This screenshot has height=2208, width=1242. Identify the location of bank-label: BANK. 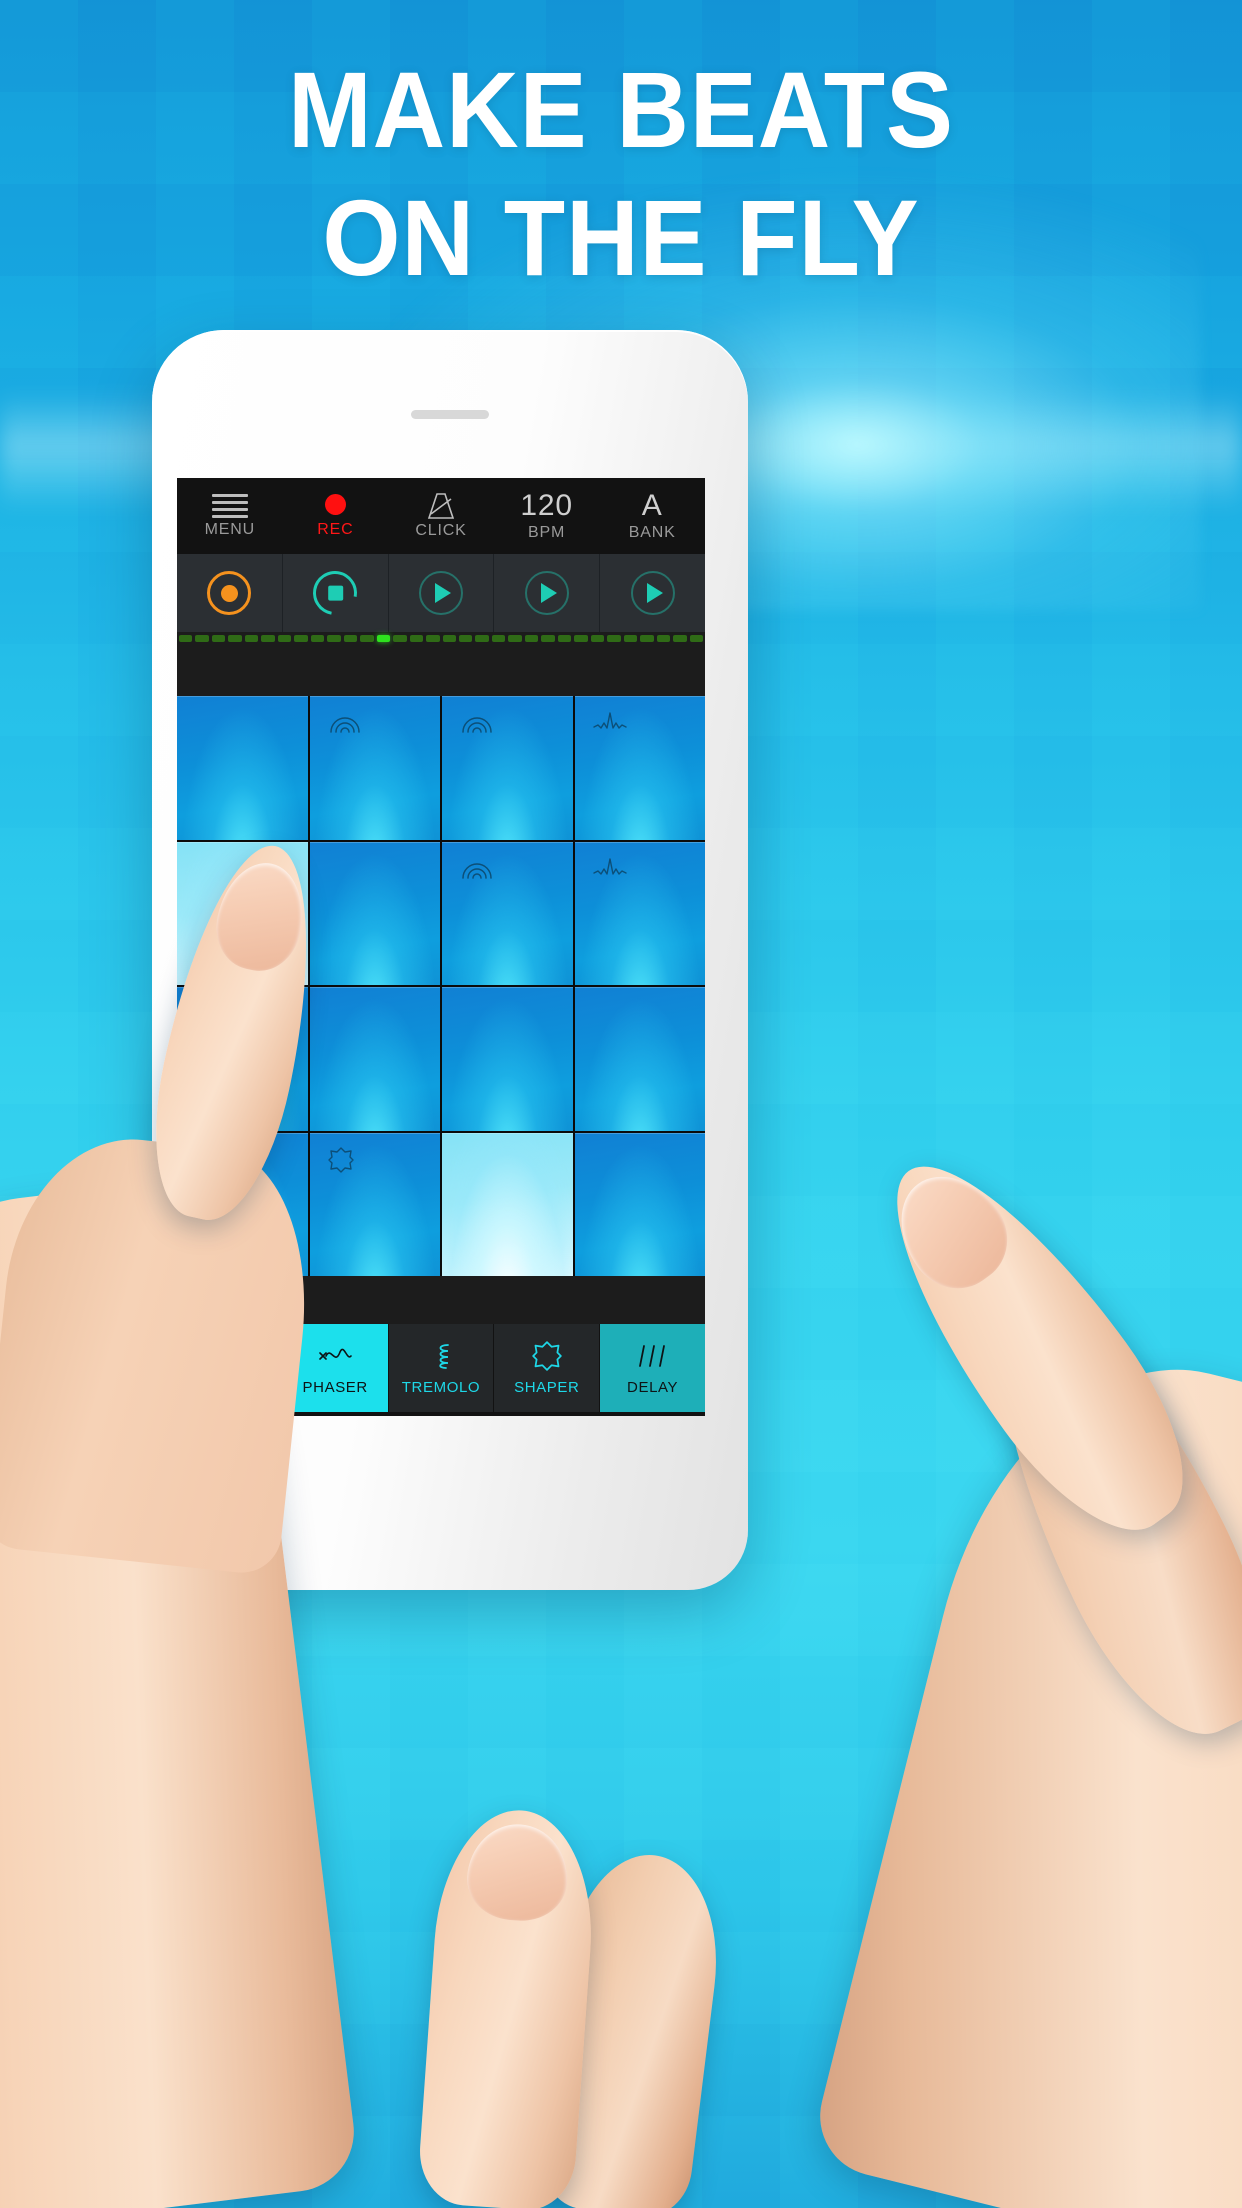
(652, 532).